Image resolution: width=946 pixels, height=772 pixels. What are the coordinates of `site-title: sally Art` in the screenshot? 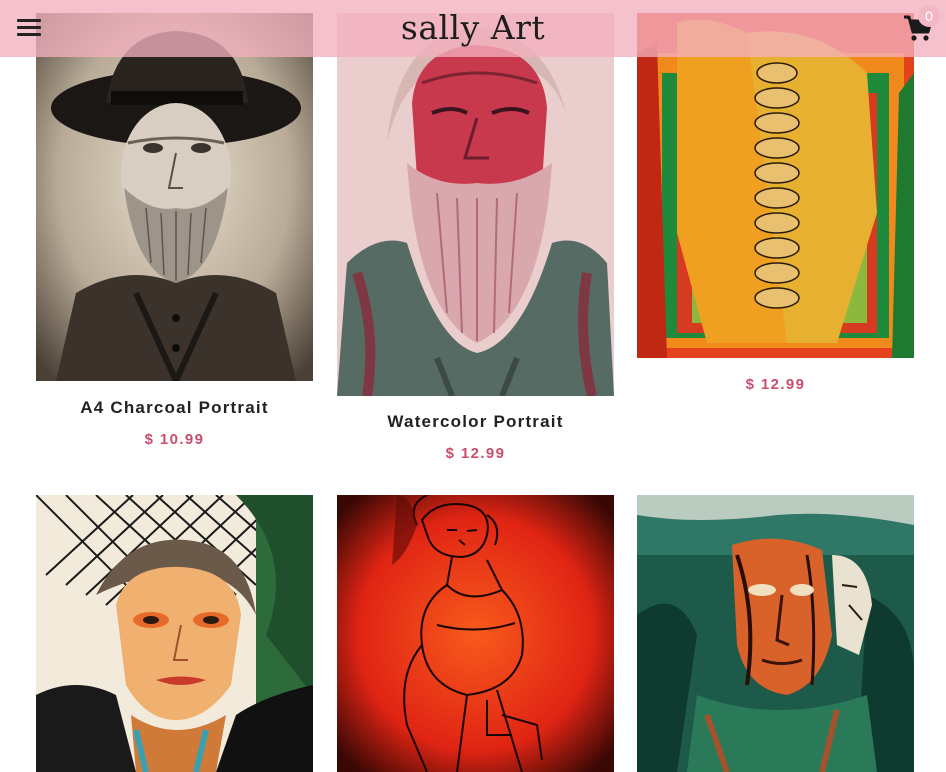 It's located at (473, 27).